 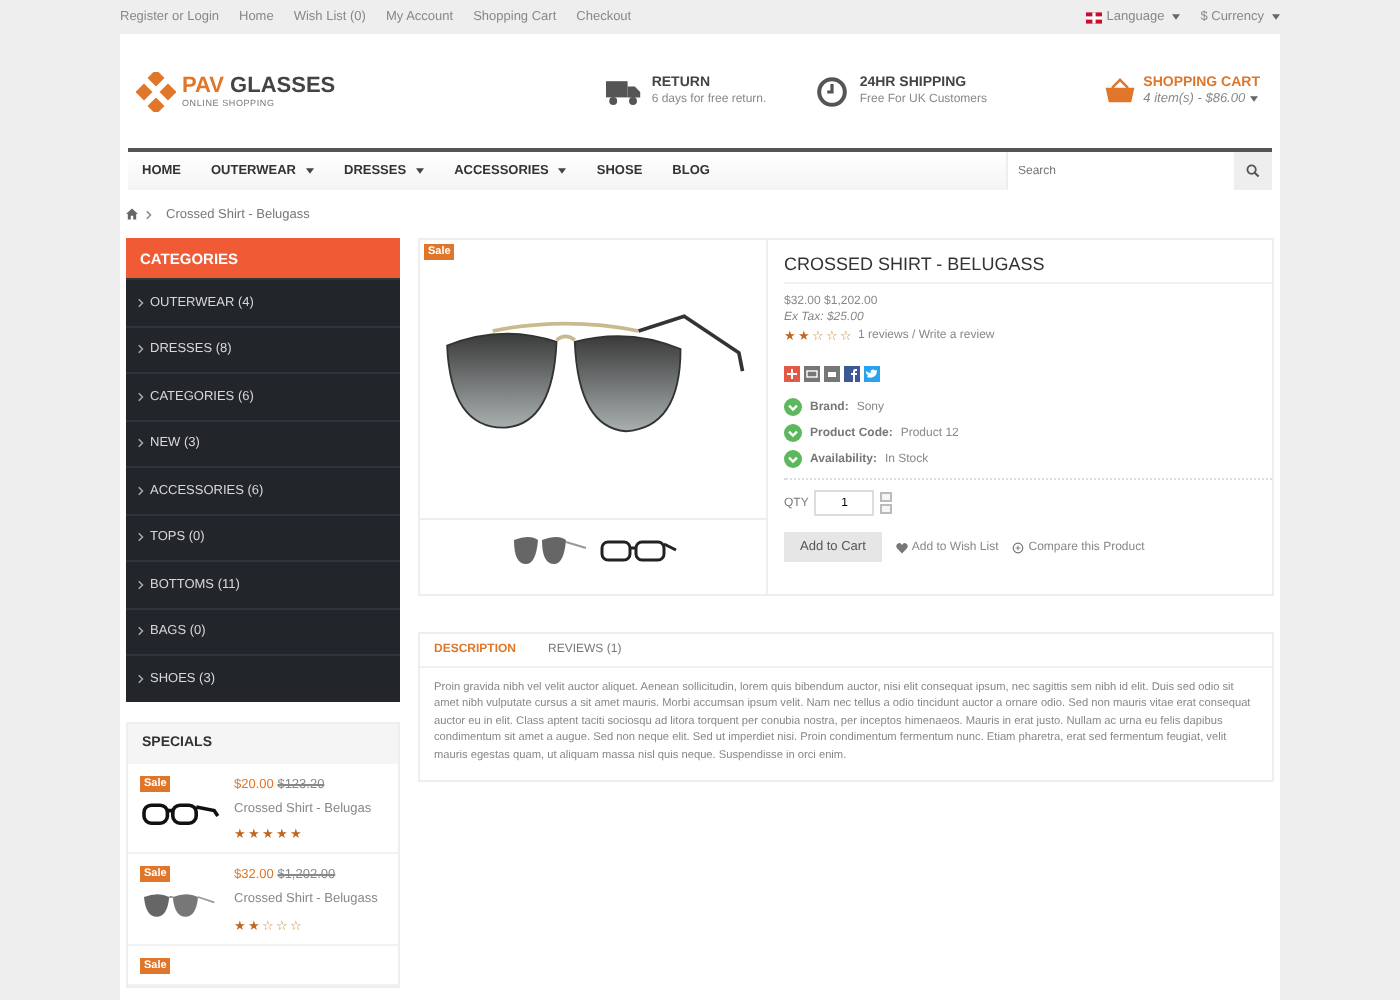 I want to click on facebook-icon, so click(x=852, y=374).